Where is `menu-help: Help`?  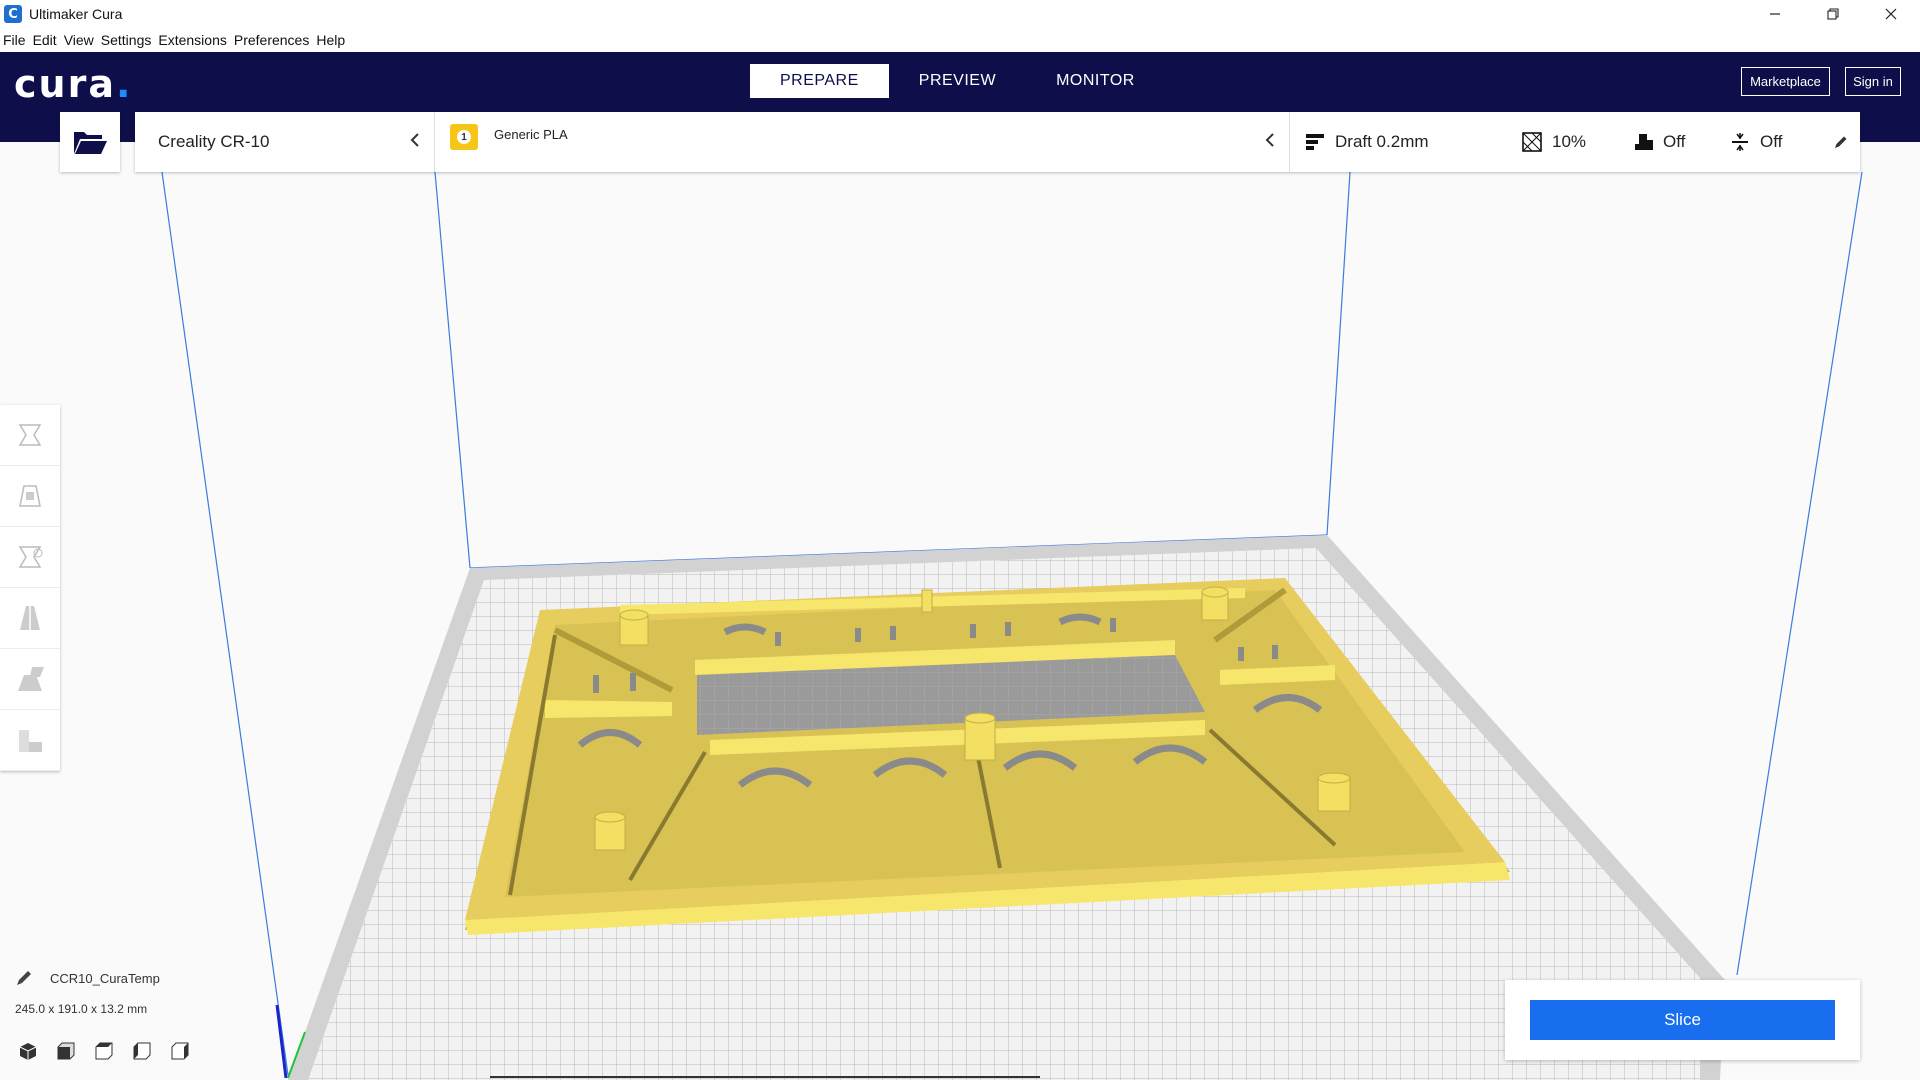 menu-help: Help is located at coordinates (330, 40).